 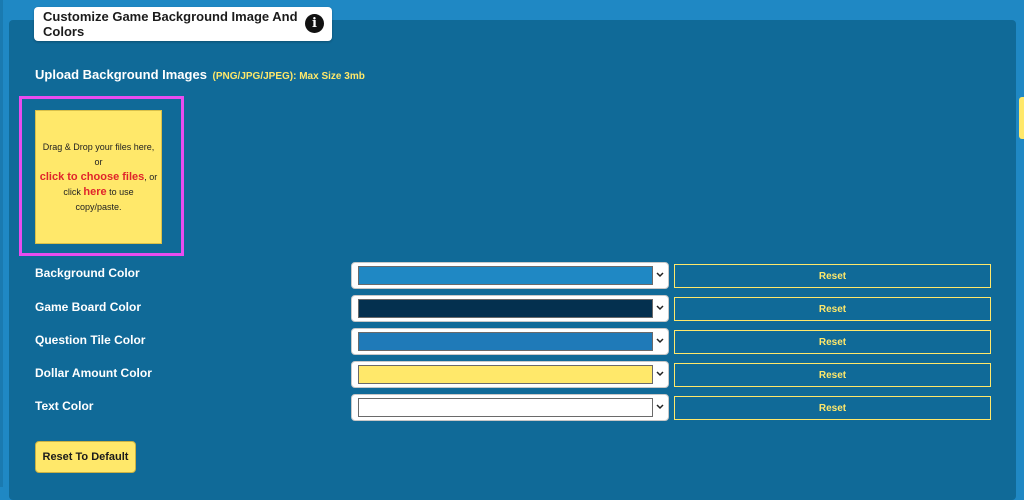 I want to click on background-color-label: Background Color, so click(x=87, y=273).